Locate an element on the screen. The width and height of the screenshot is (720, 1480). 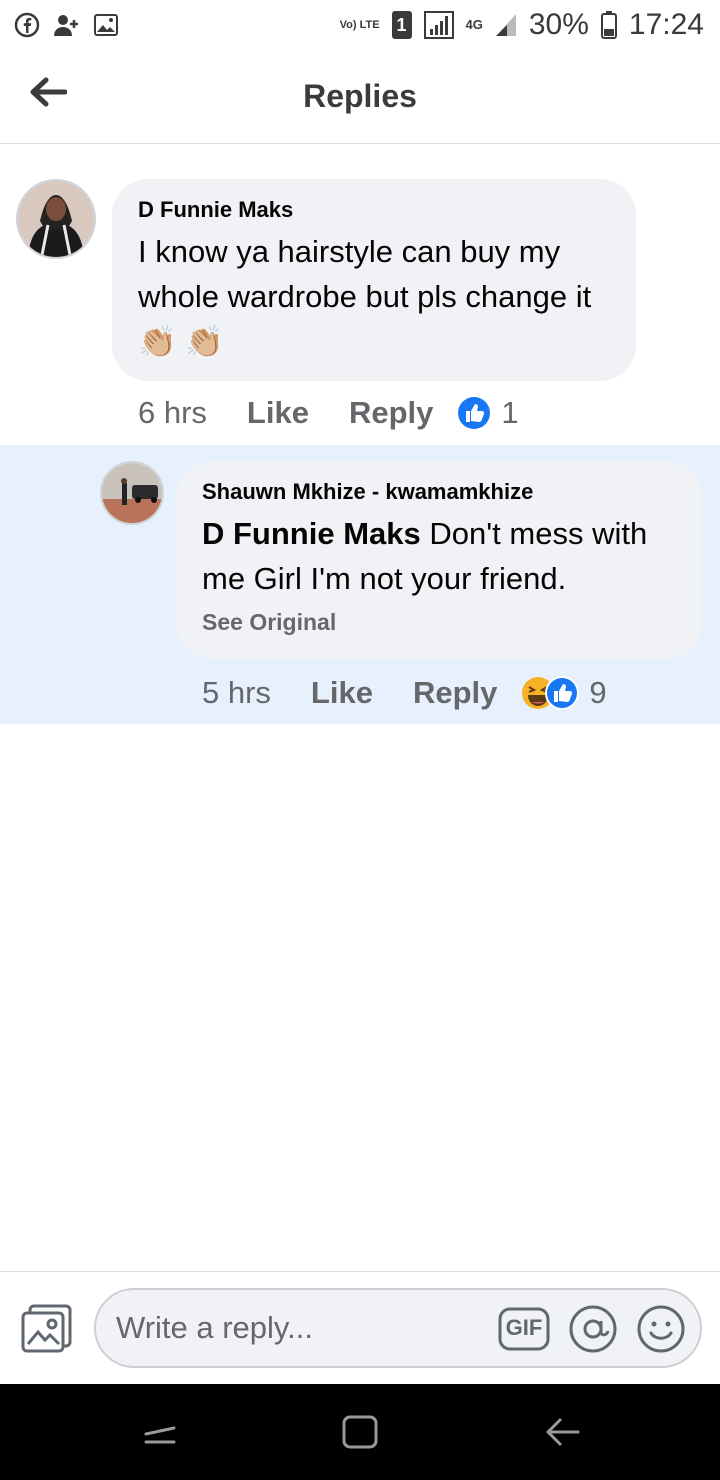
signal-icon is located at coordinates (438, 25).